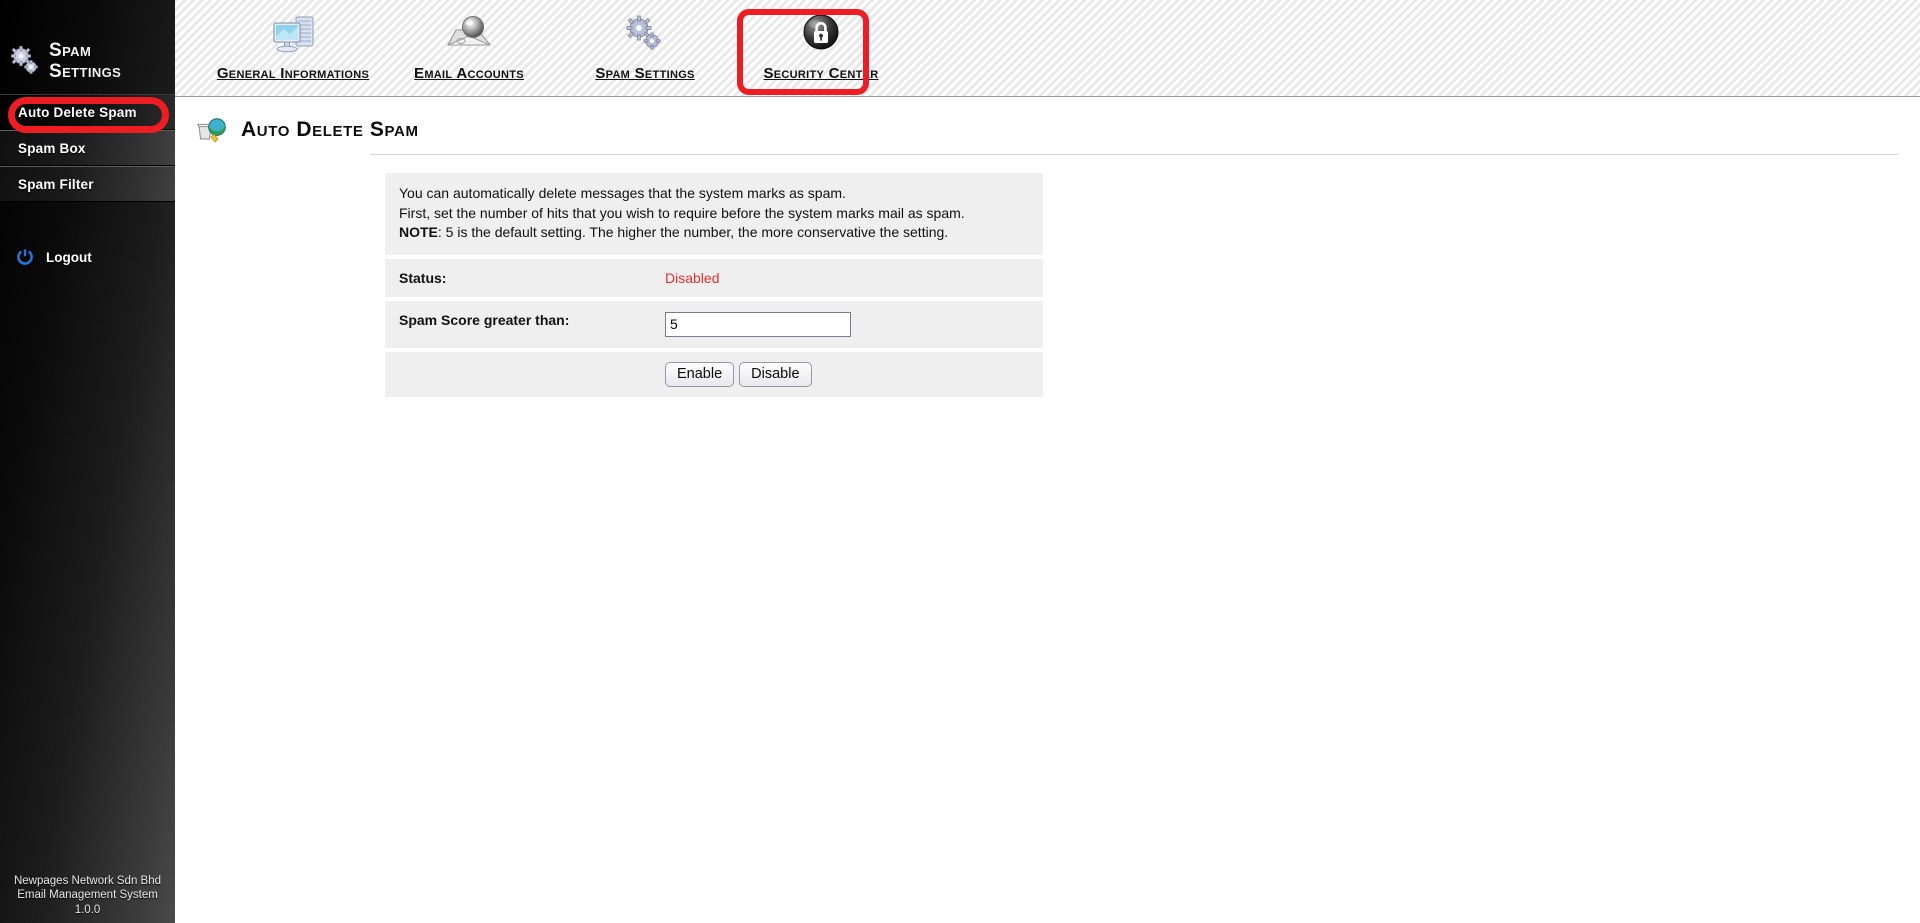 The height and width of the screenshot is (923, 1920). What do you see at coordinates (645, 73) in the screenshot?
I see `tab-label: Spam Settings` at bounding box center [645, 73].